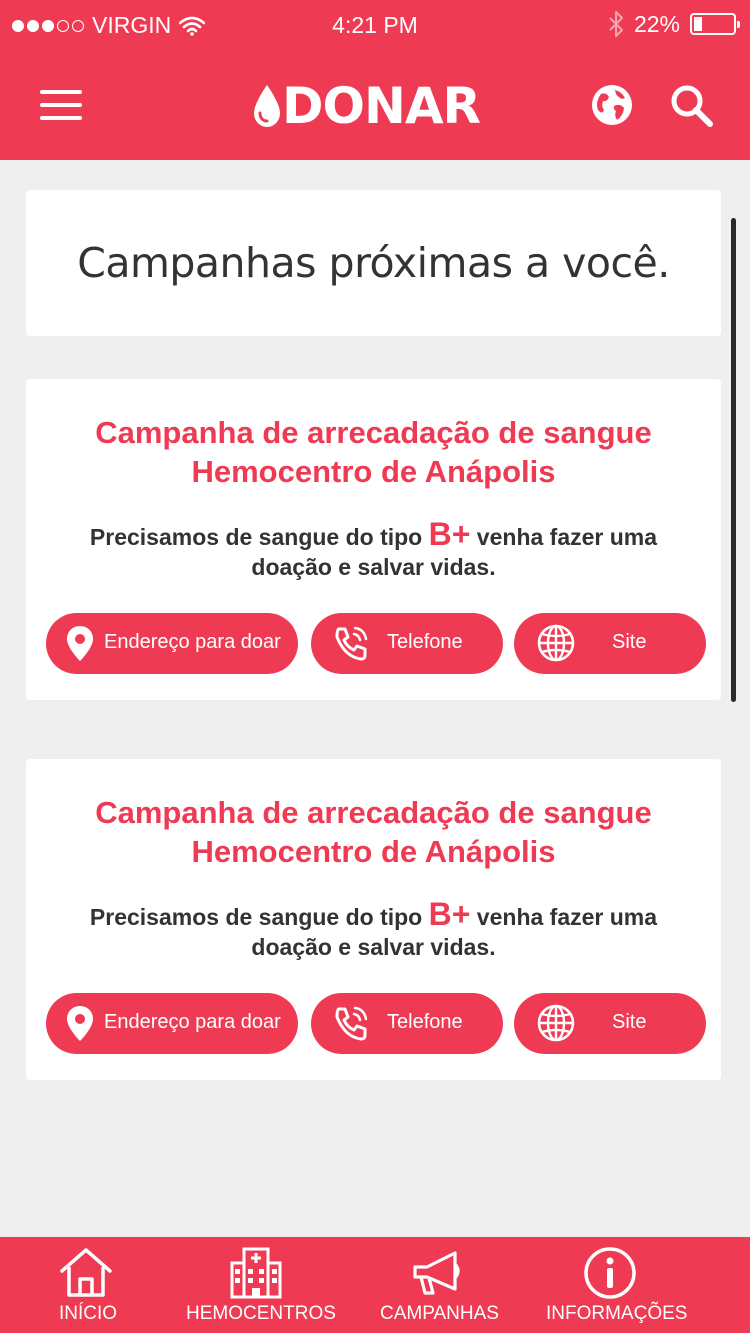 This screenshot has width=750, height=1333. I want to click on info-icon, so click(610, 1273).